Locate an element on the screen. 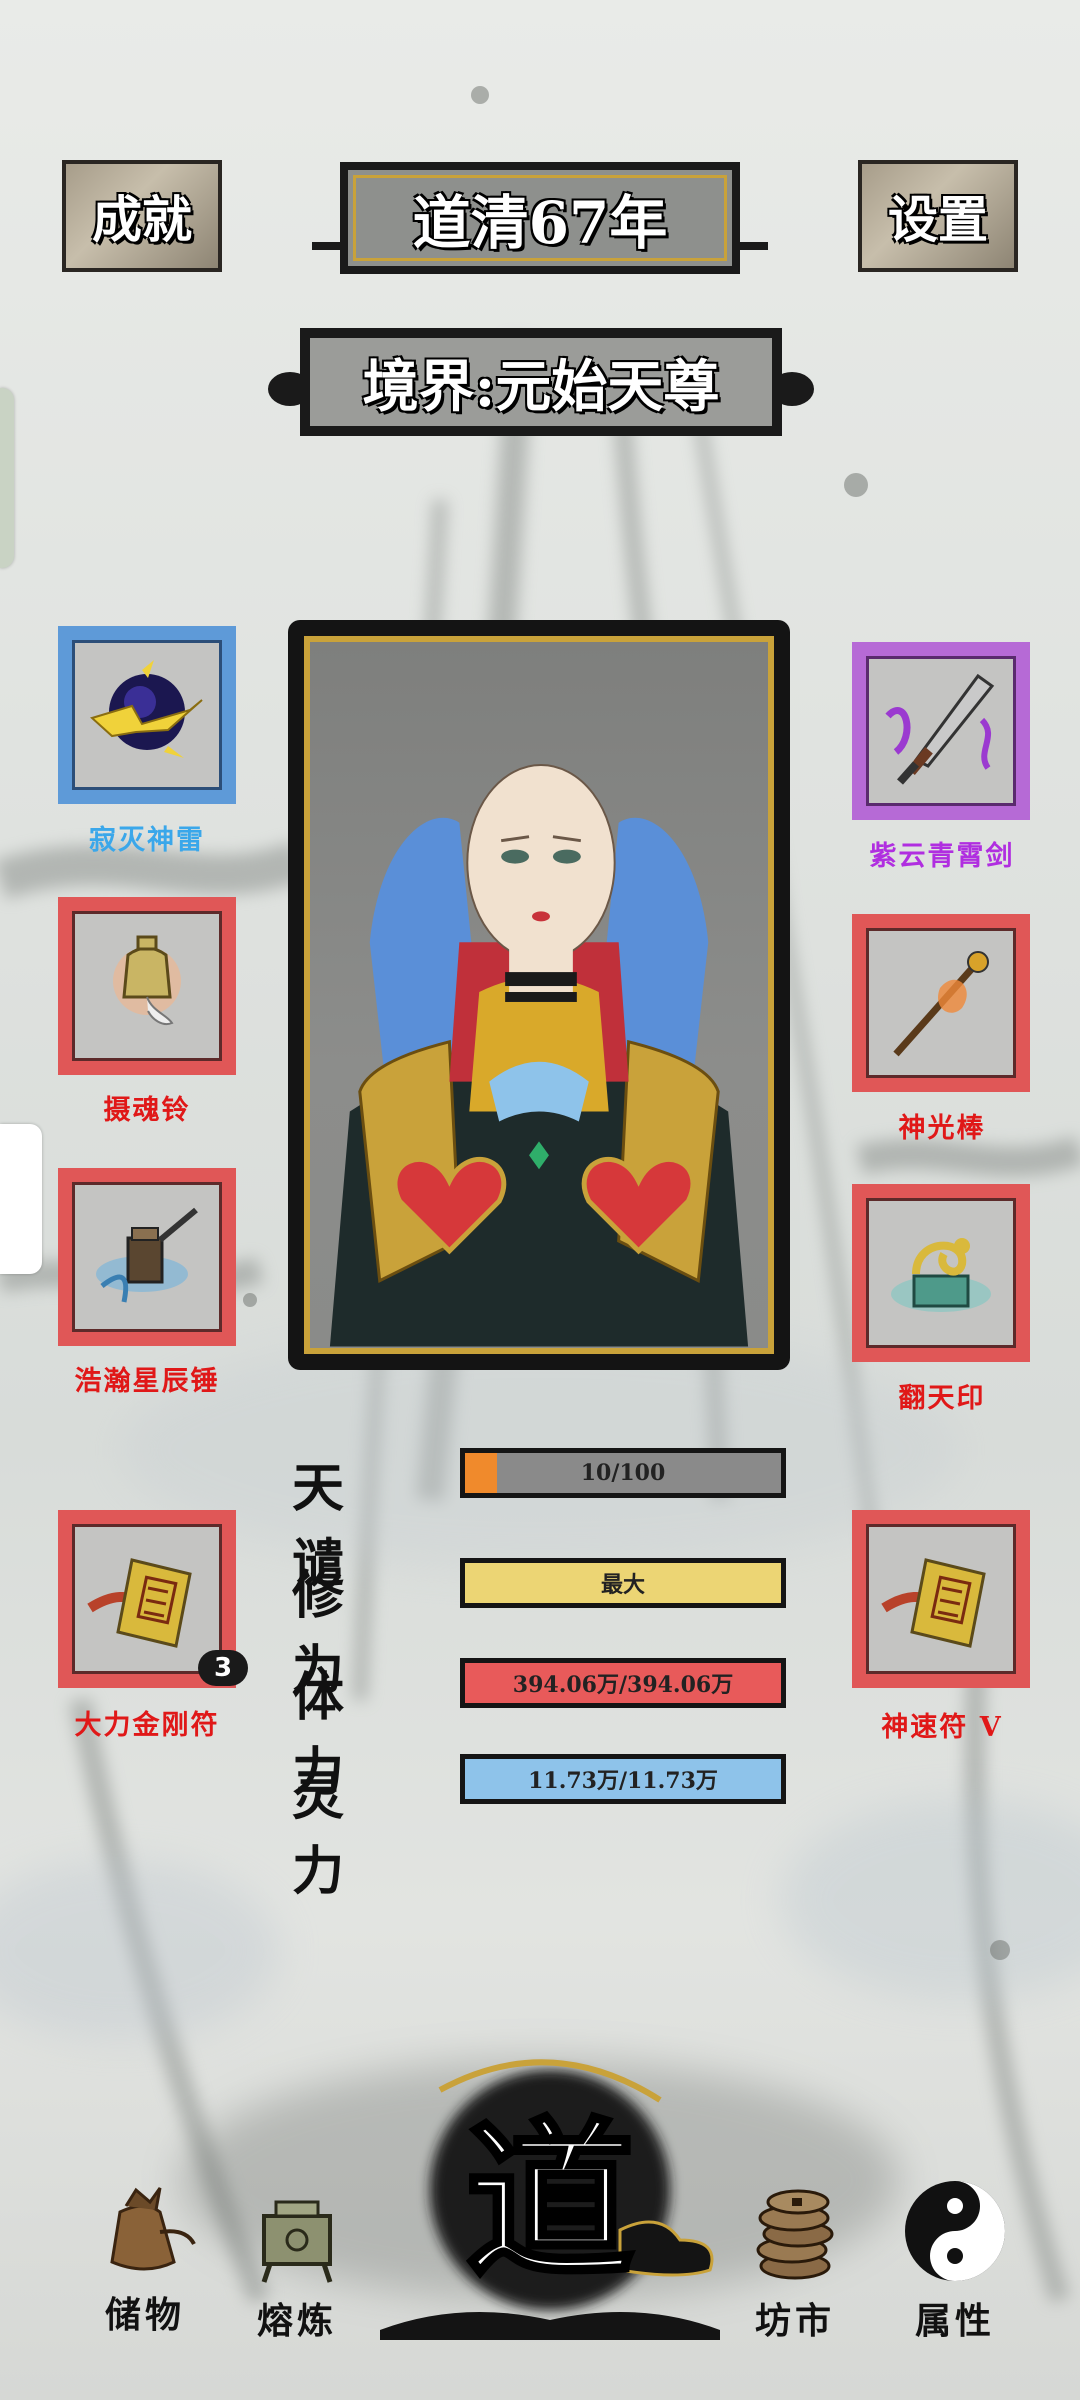 The image size is (1080, 2400). stat-label-stamina: 体力 is located at coordinates (325, 1735).